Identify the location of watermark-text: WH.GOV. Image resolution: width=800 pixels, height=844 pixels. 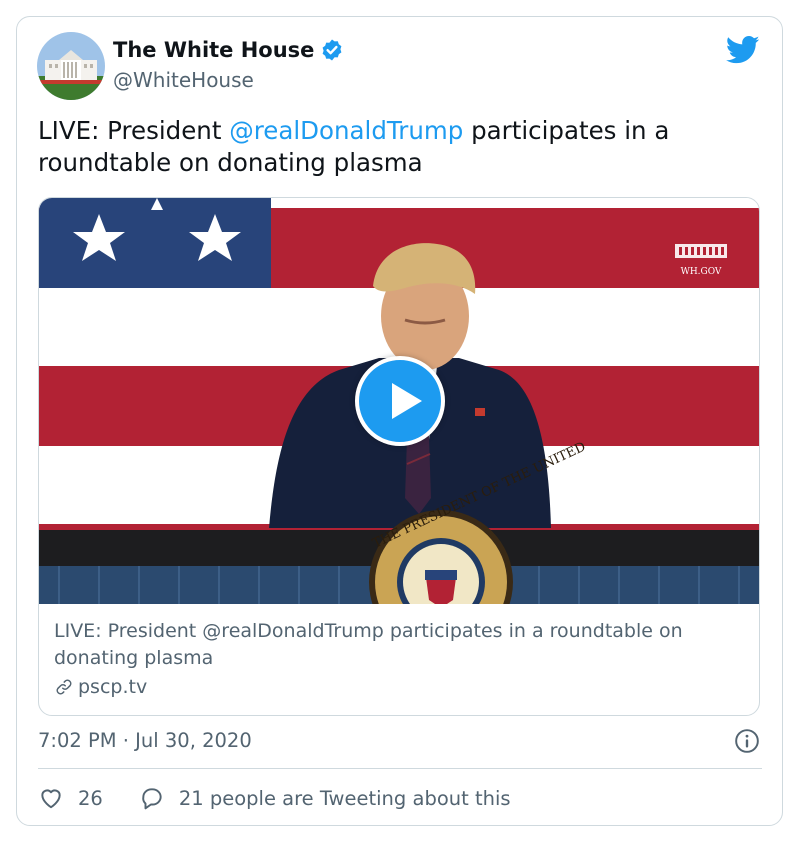
(701, 272).